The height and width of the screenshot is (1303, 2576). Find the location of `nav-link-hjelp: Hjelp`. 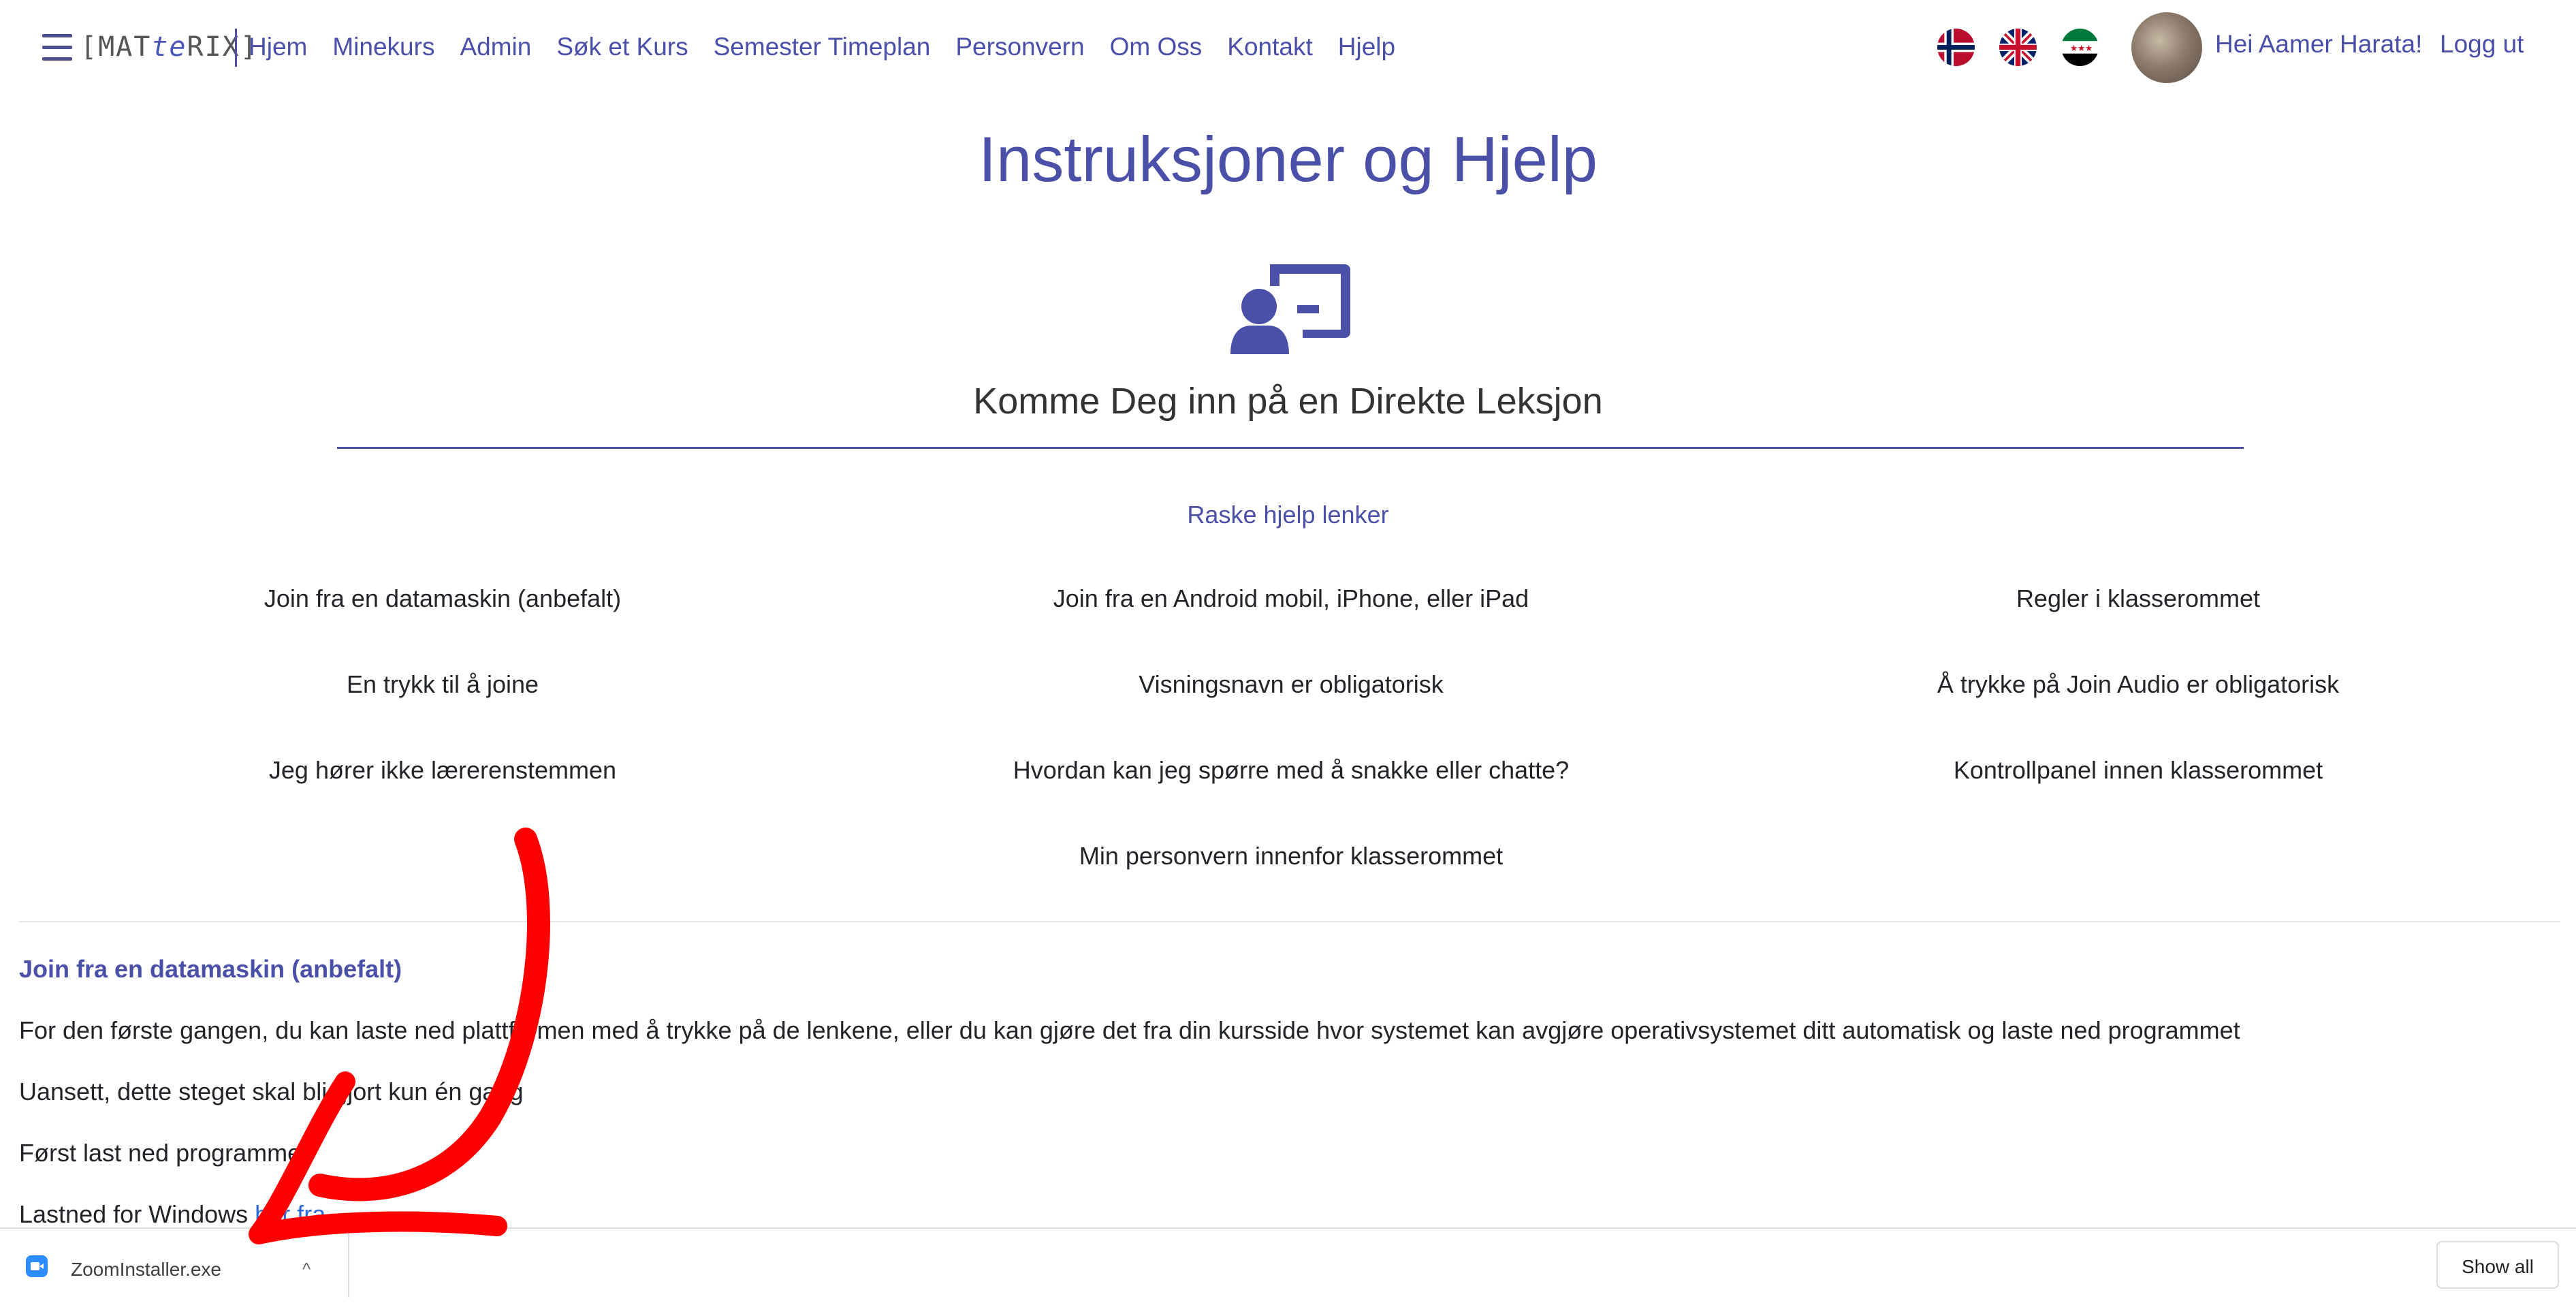

nav-link-hjelp: Hjelp is located at coordinates (1366, 47).